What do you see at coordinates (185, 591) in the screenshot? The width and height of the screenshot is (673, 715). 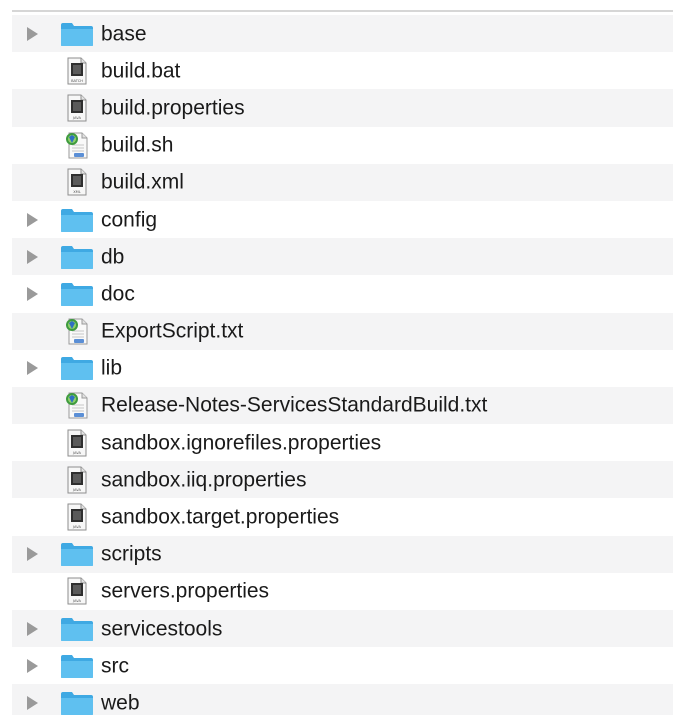 I see `file-name-label: servers.properties` at bounding box center [185, 591].